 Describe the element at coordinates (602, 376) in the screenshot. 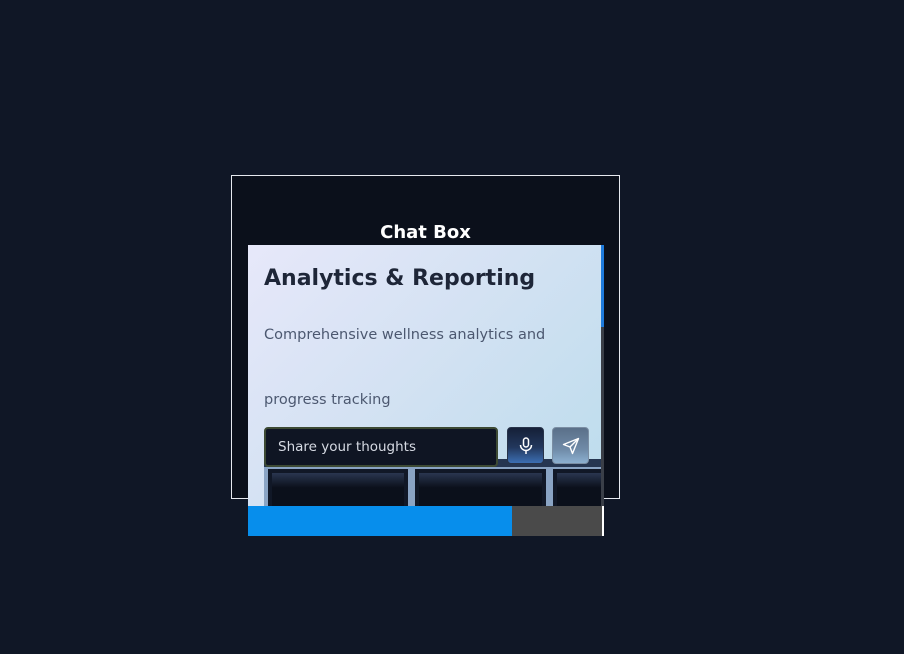

I see `card-scrollbar` at that location.